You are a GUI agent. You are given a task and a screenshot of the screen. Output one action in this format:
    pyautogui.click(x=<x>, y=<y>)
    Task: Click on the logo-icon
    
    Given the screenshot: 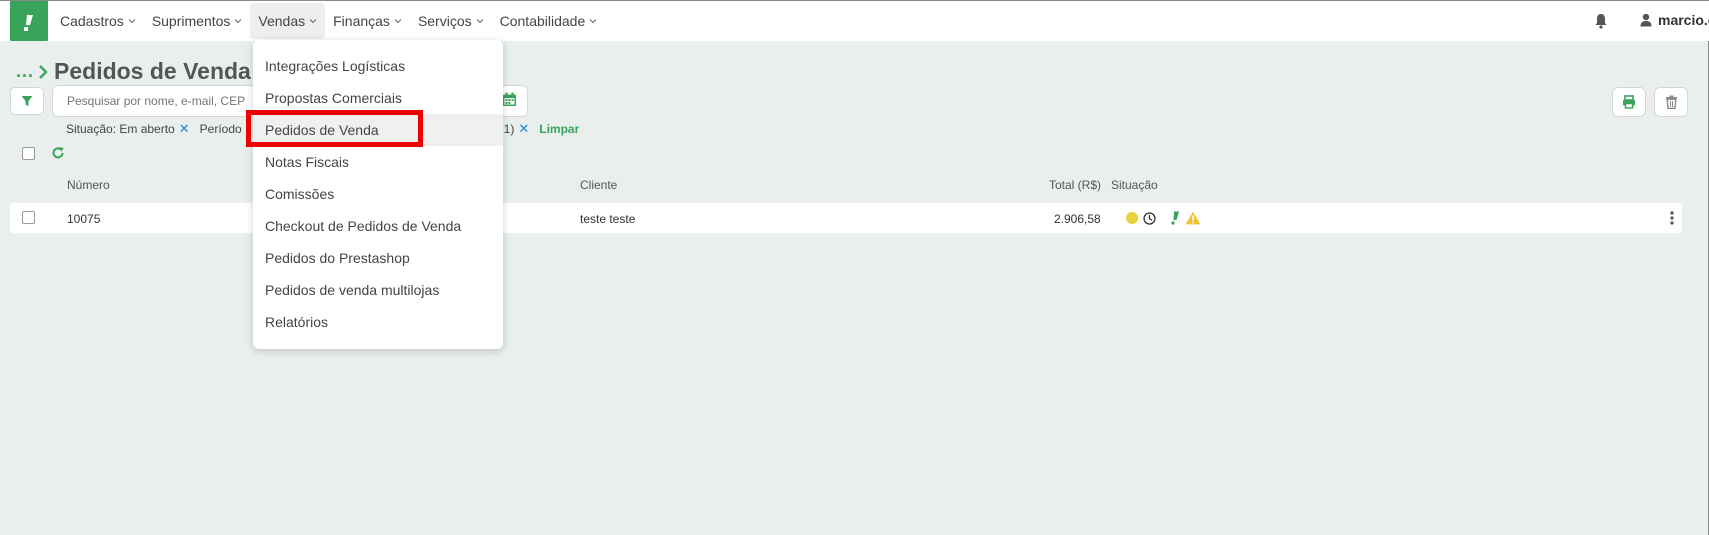 What is the action you would take?
    pyautogui.click(x=28, y=22)
    